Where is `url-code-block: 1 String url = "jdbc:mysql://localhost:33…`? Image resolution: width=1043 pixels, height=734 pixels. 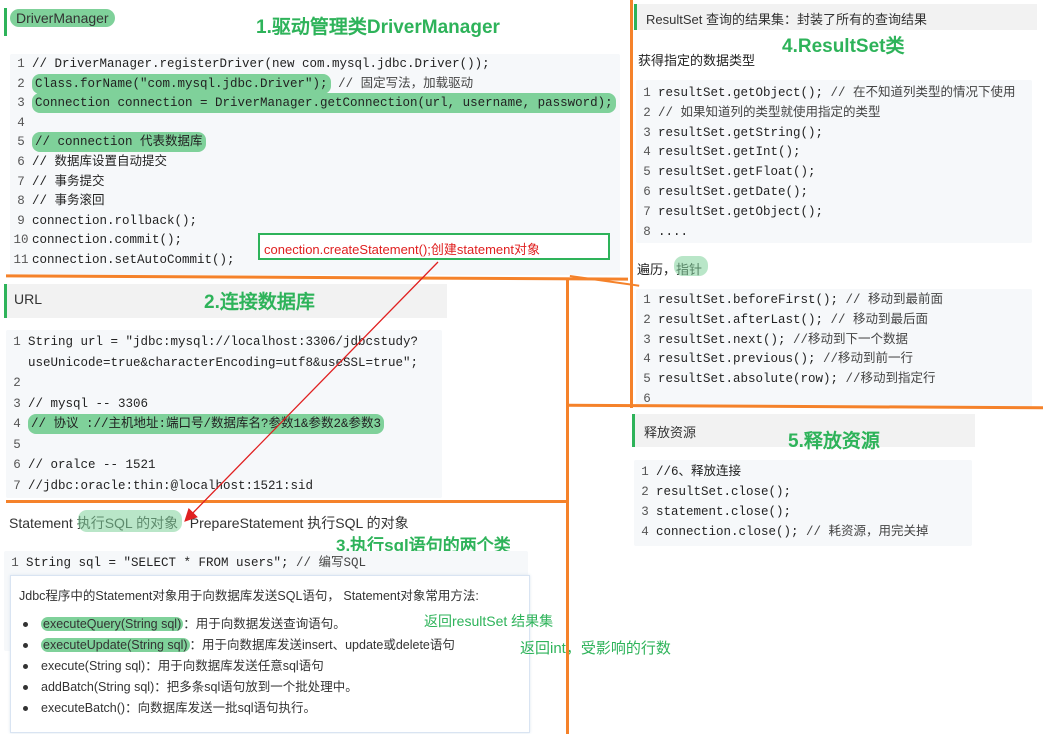
url-code-block: 1 String url = "jdbc:mysql://localhost:33… is located at coordinates (224, 414).